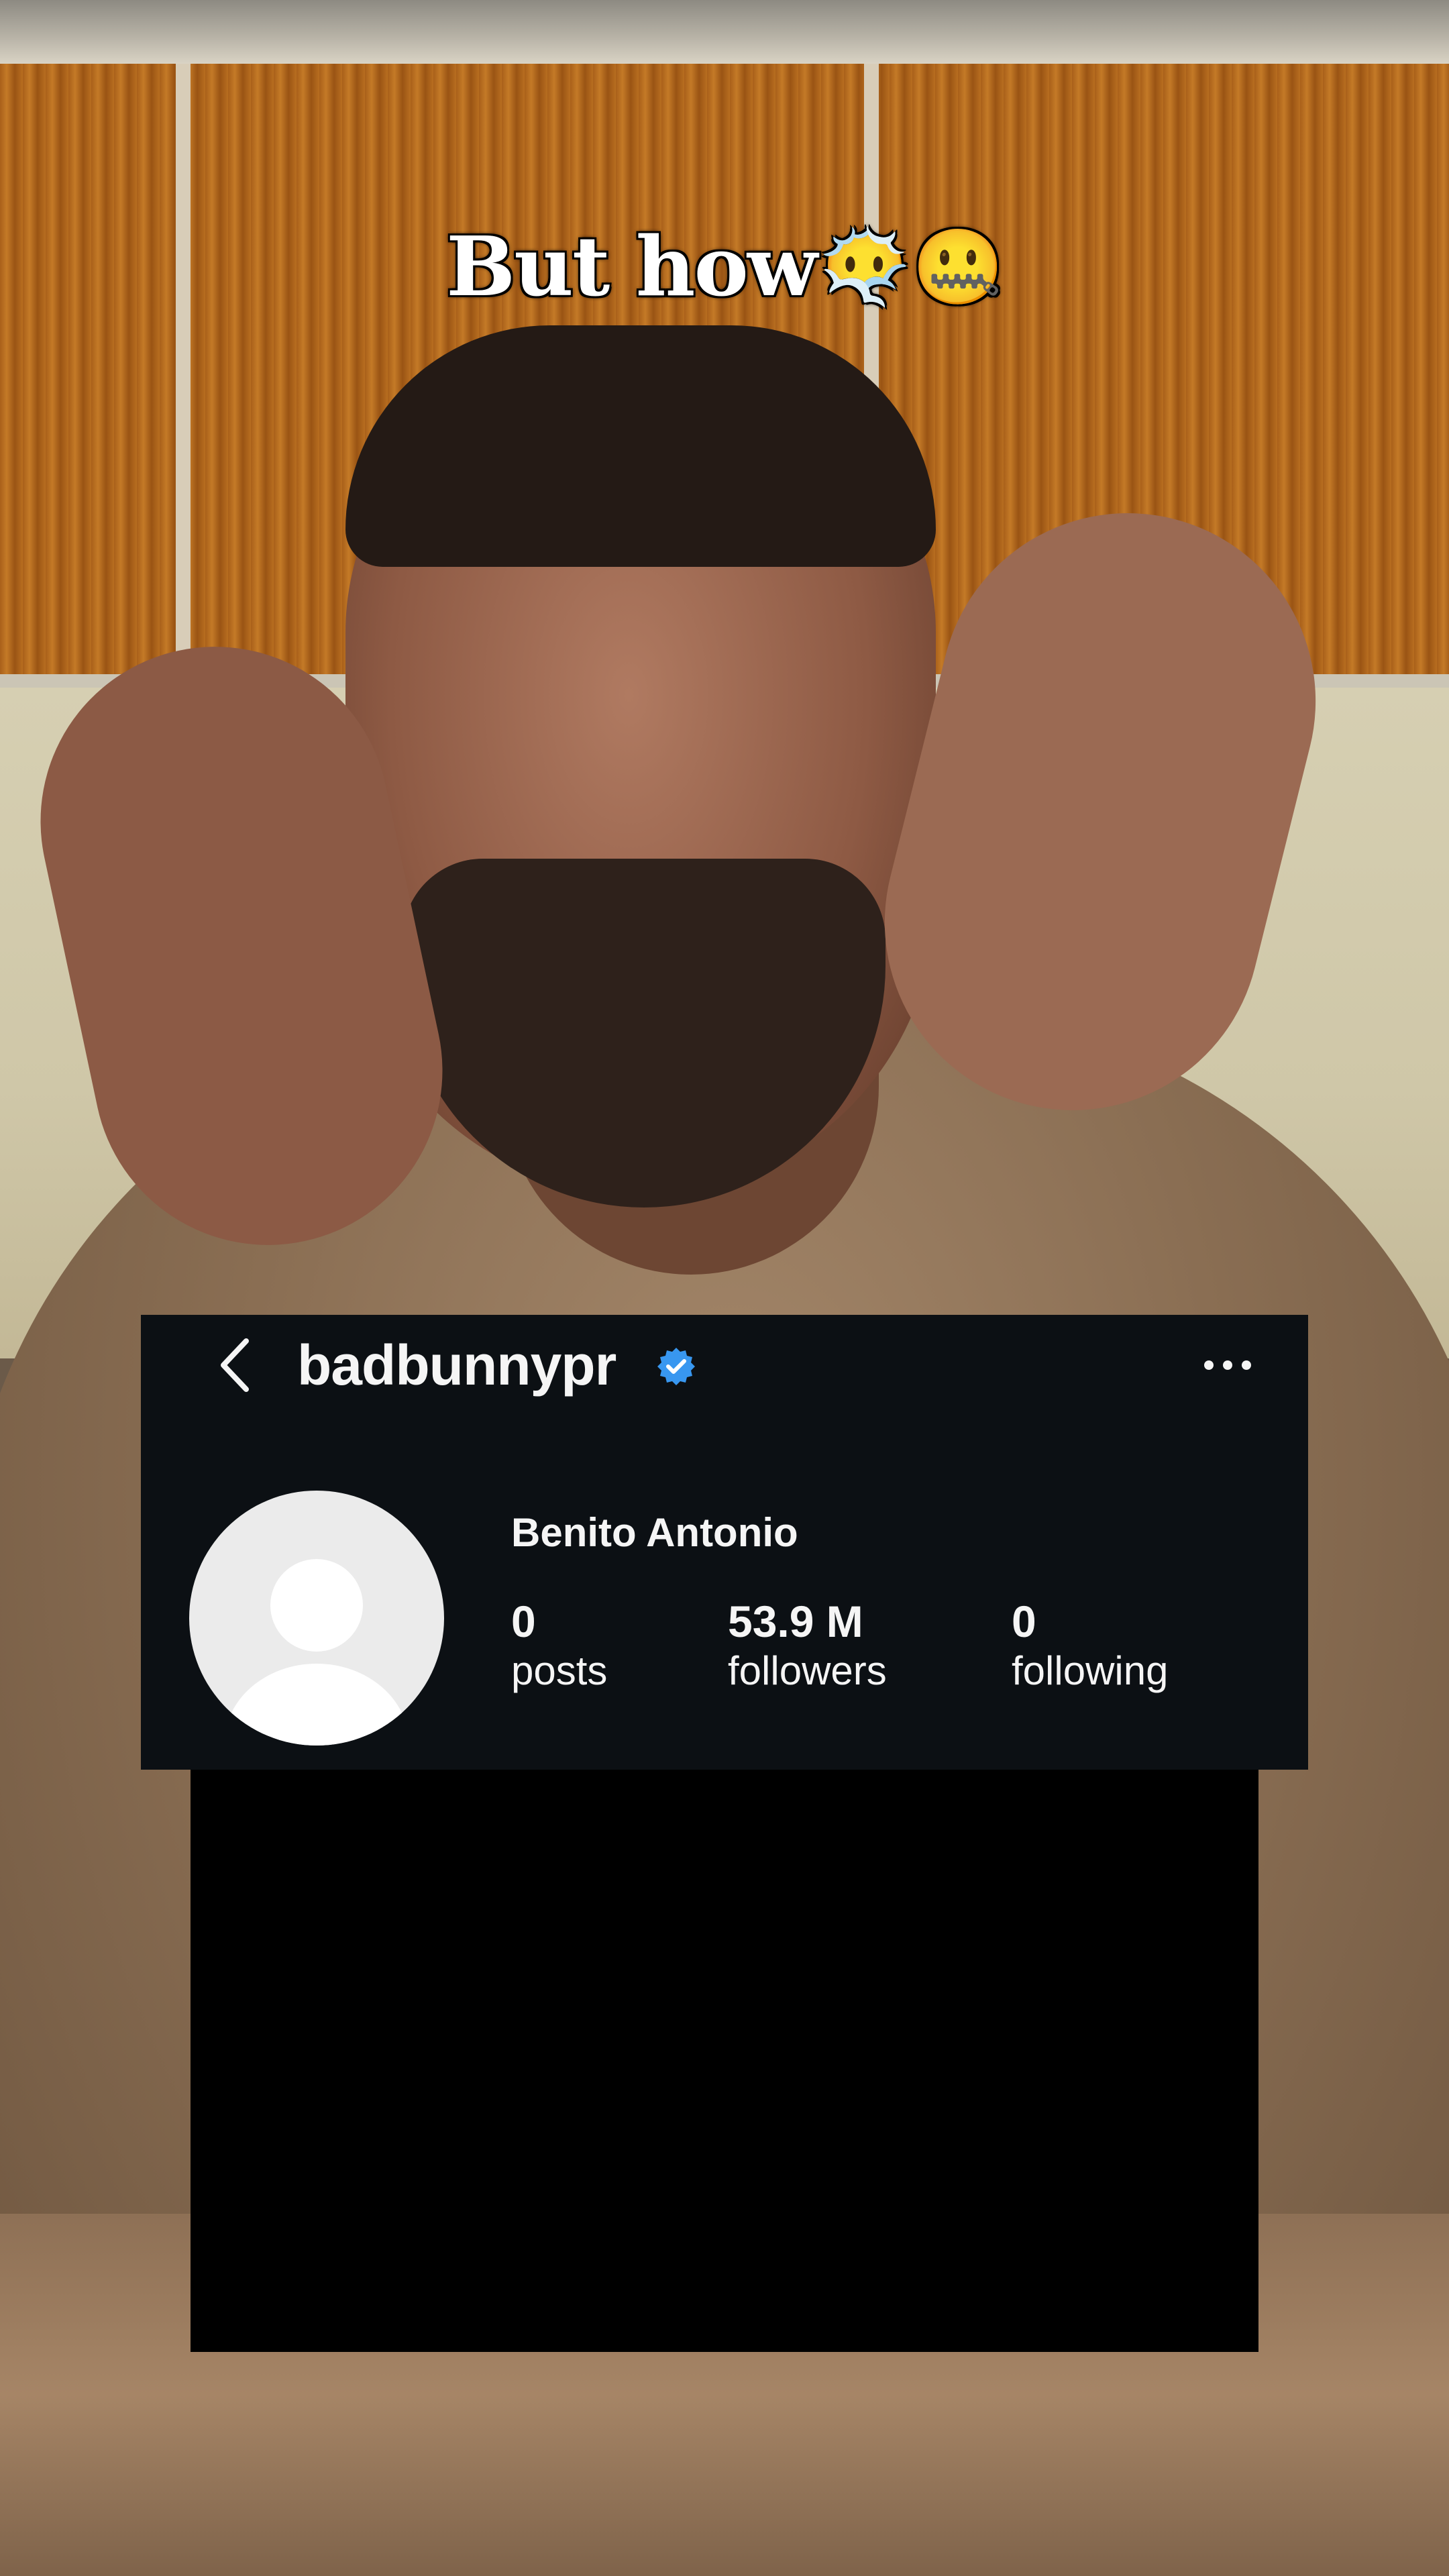 Image resolution: width=1449 pixels, height=2576 pixels. Describe the element at coordinates (864, 266) in the screenshot. I see `face-in-clouds-emoji: 😶‍🌫️` at that location.